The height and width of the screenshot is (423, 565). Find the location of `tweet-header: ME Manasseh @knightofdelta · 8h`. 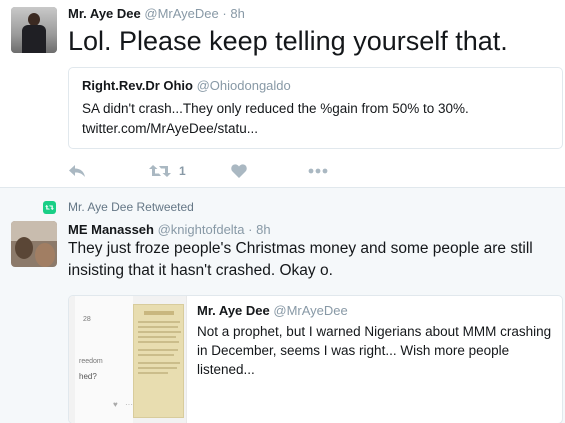

tweet-header: ME Manasseh @knightofdelta · 8h is located at coordinates (169, 229).